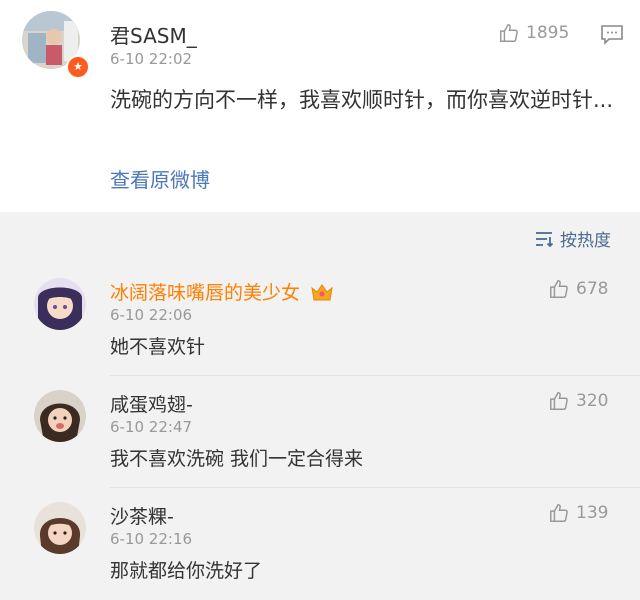 This screenshot has width=640, height=600. Describe the element at coordinates (585, 241) in the screenshot. I see `sort-label: 按热度` at that location.